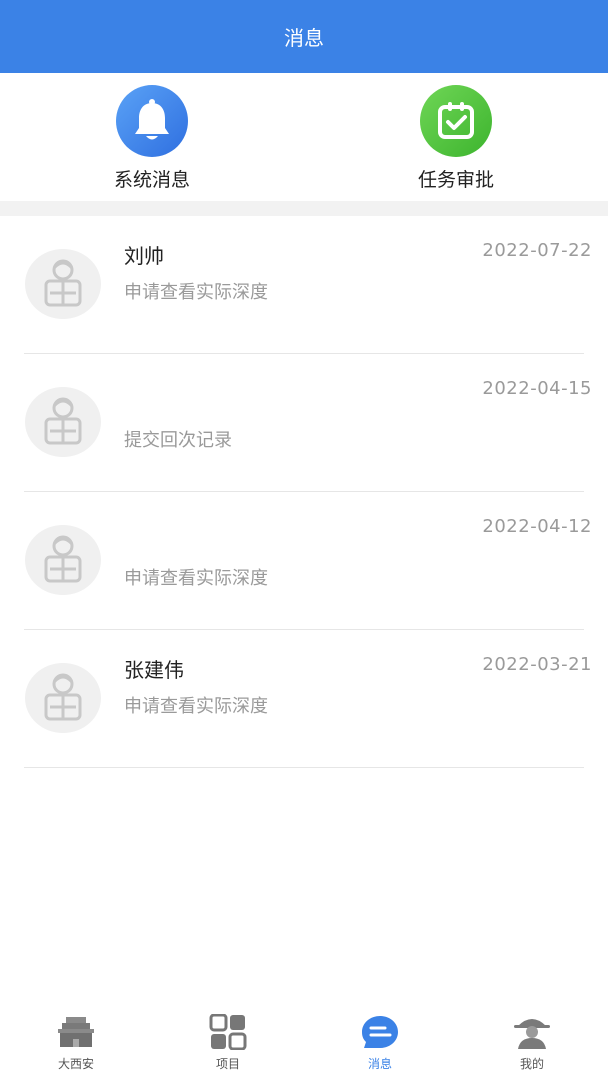 Image resolution: width=608 pixels, height=1080 pixels. Describe the element at coordinates (304, 137) in the screenshot. I see `quick-actions: 系统消息 任务审批` at that location.